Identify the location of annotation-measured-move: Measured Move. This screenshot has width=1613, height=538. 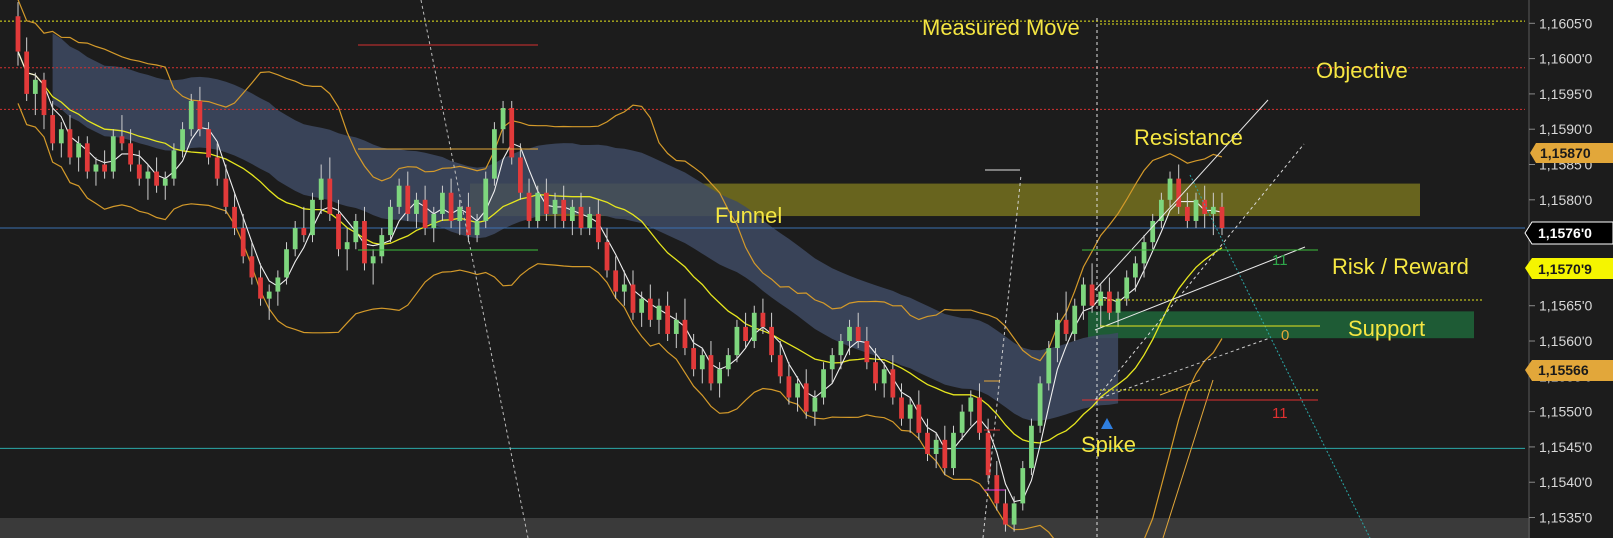
(1001, 27).